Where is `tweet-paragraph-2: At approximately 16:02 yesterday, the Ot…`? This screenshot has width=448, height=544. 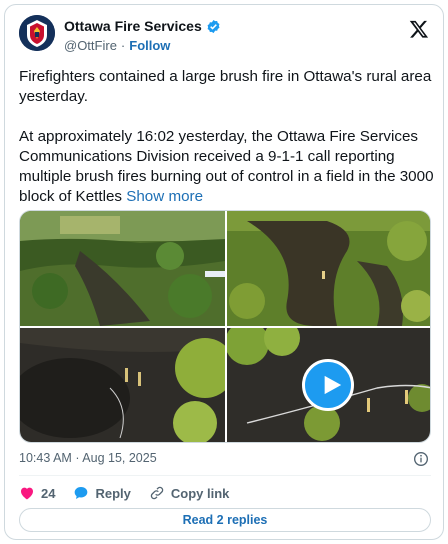 tweet-paragraph-2: At approximately 16:02 yesterday, the Ot… is located at coordinates (226, 166).